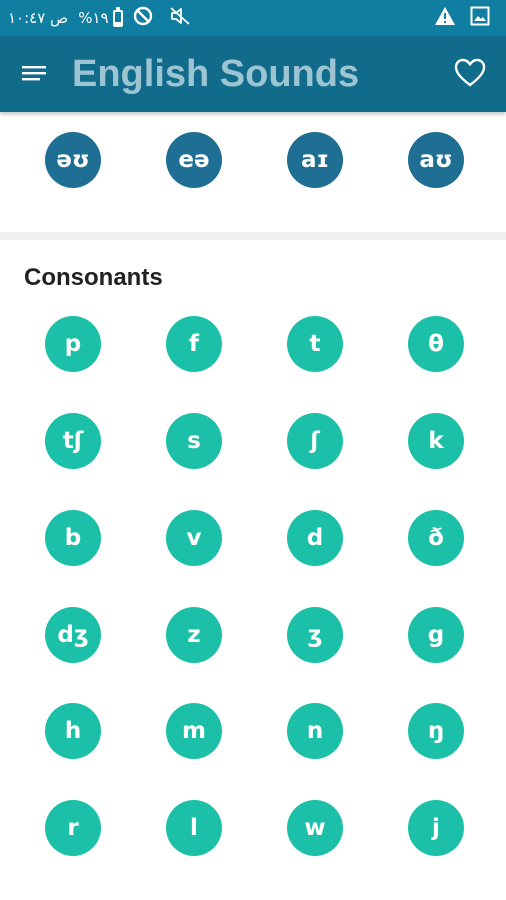 The width and height of the screenshot is (506, 900). What do you see at coordinates (436, 441) in the screenshot?
I see `sound-button: k` at bounding box center [436, 441].